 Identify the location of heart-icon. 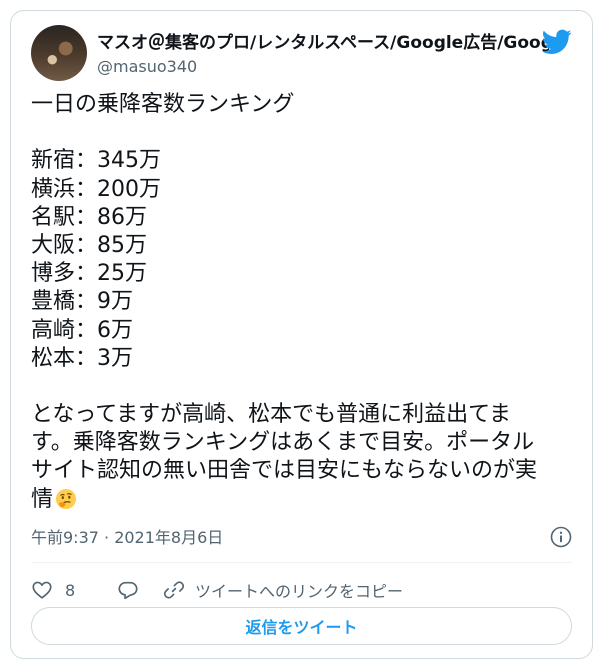
(42, 590).